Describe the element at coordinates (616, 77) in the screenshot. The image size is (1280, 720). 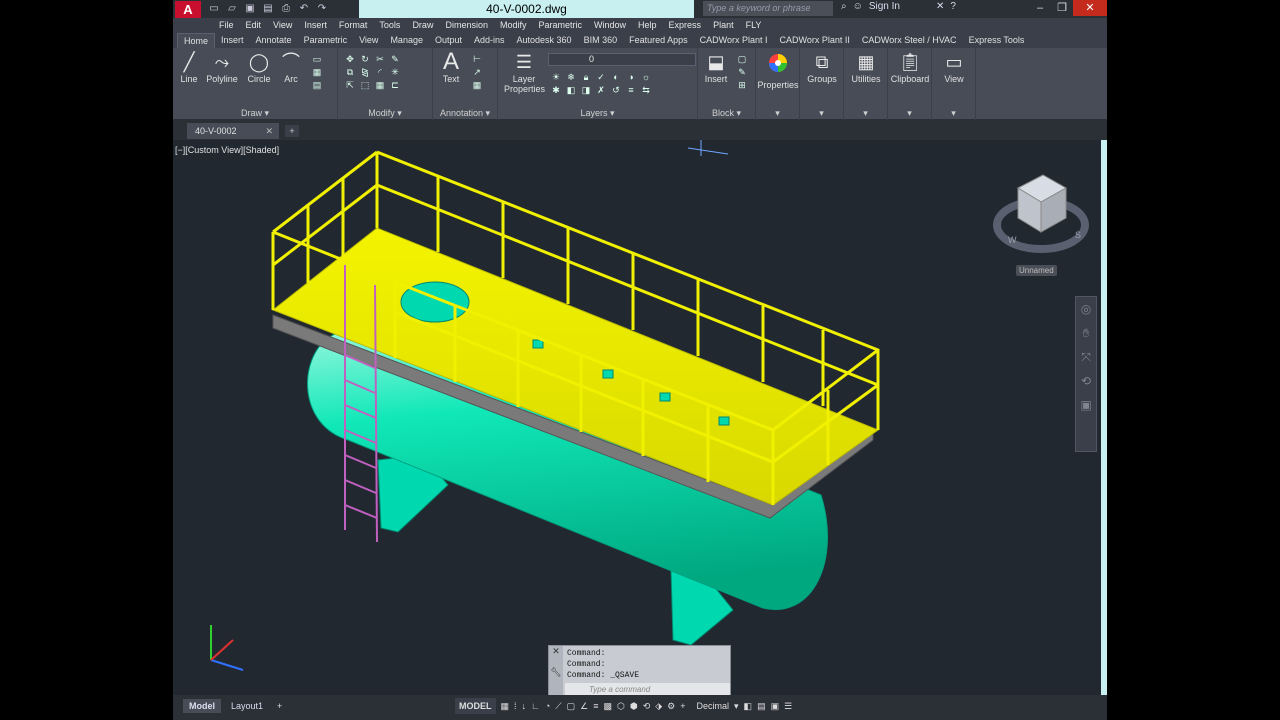
I see `layer-iso-icon: ◐` at that location.